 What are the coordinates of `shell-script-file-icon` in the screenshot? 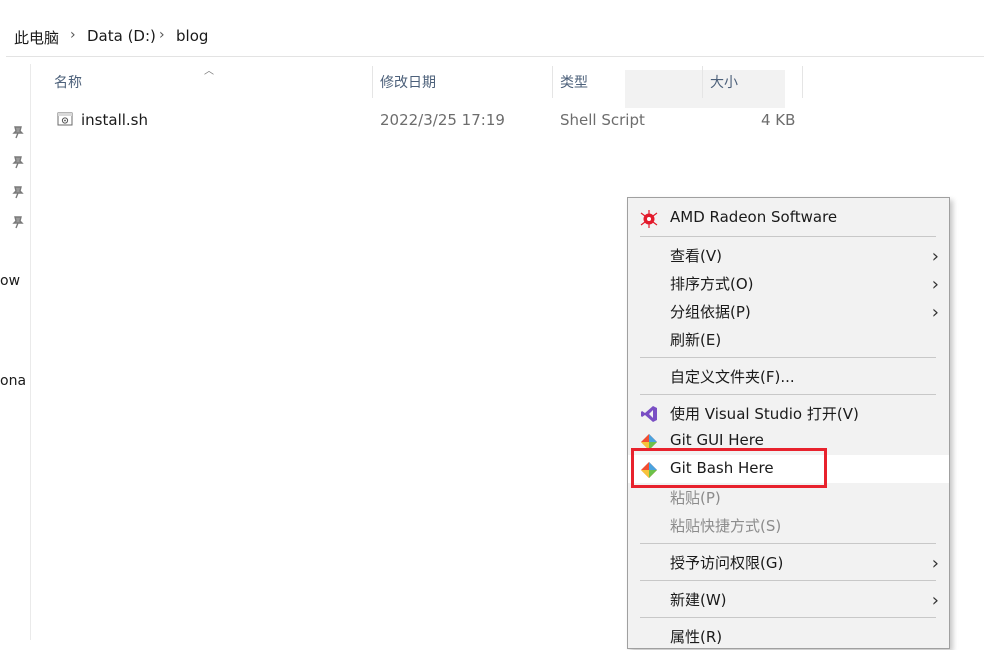 It's located at (65, 119).